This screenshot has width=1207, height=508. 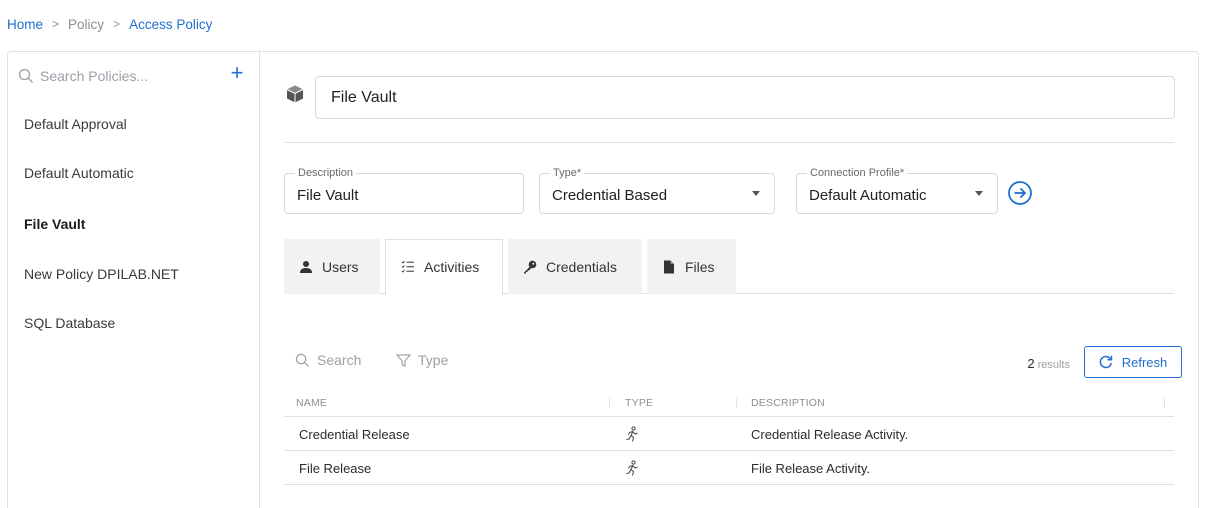 I want to click on tab-activities-label: Activities, so click(x=452, y=267).